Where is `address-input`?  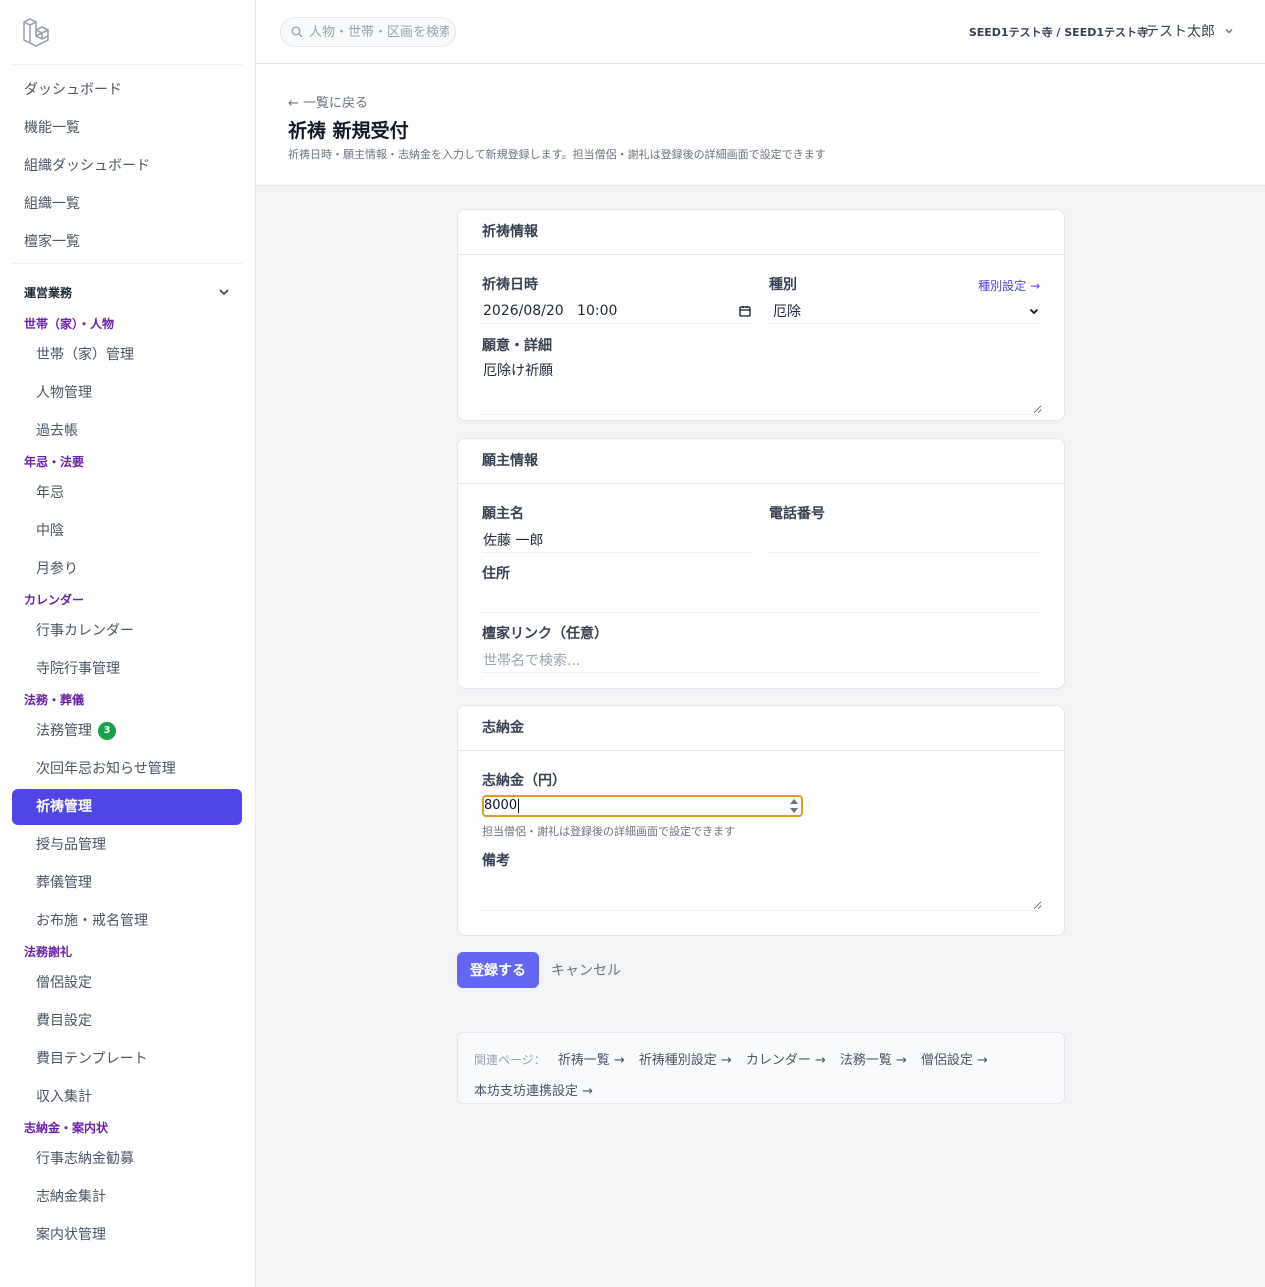 address-input is located at coordinates (762, 600).